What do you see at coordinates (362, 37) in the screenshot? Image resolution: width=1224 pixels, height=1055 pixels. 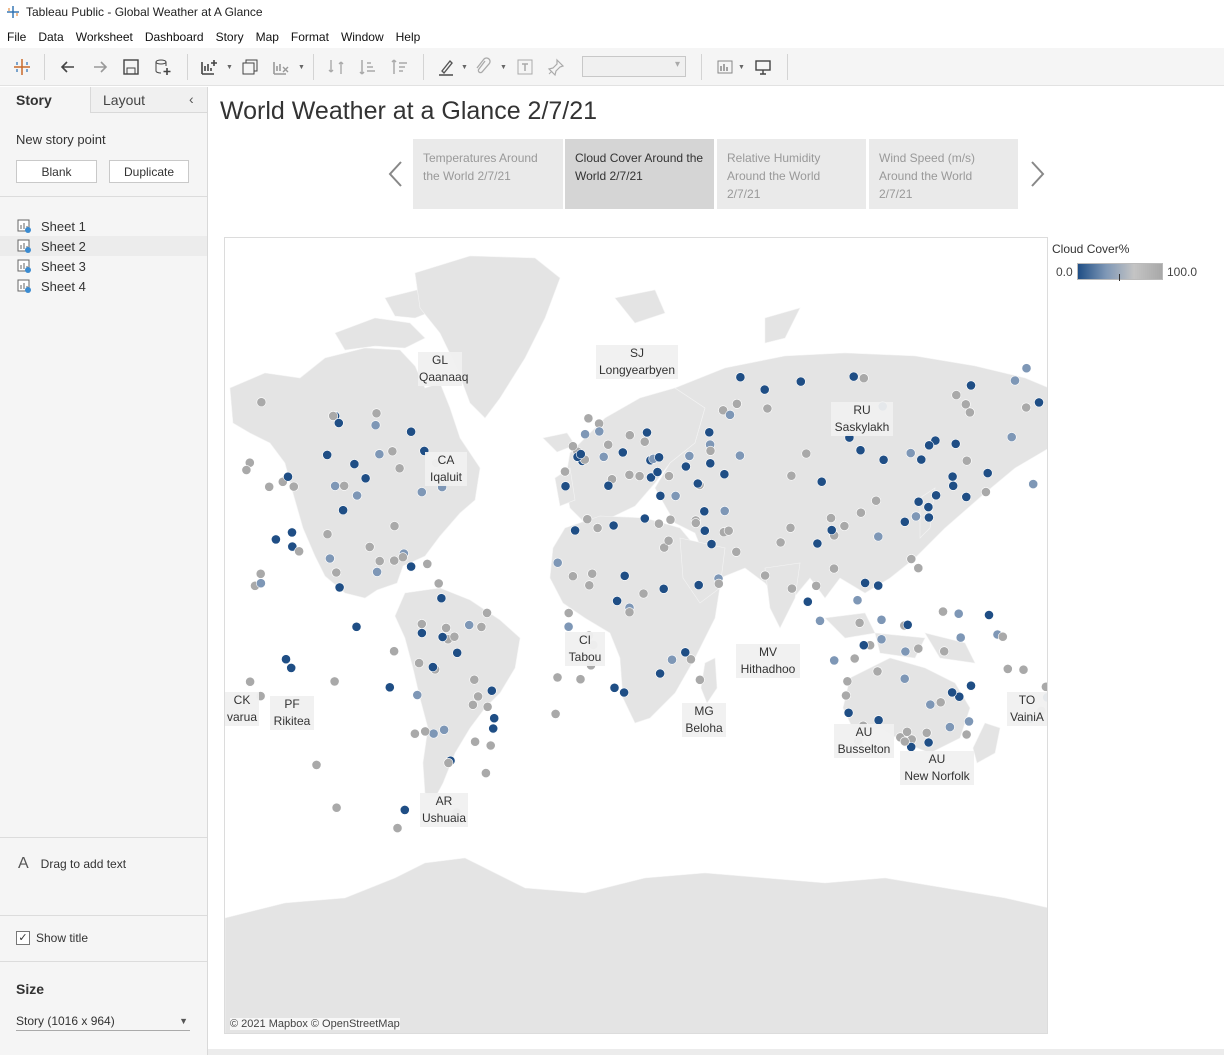 I see `menu-window: Window` at bounding box center [362, 37].